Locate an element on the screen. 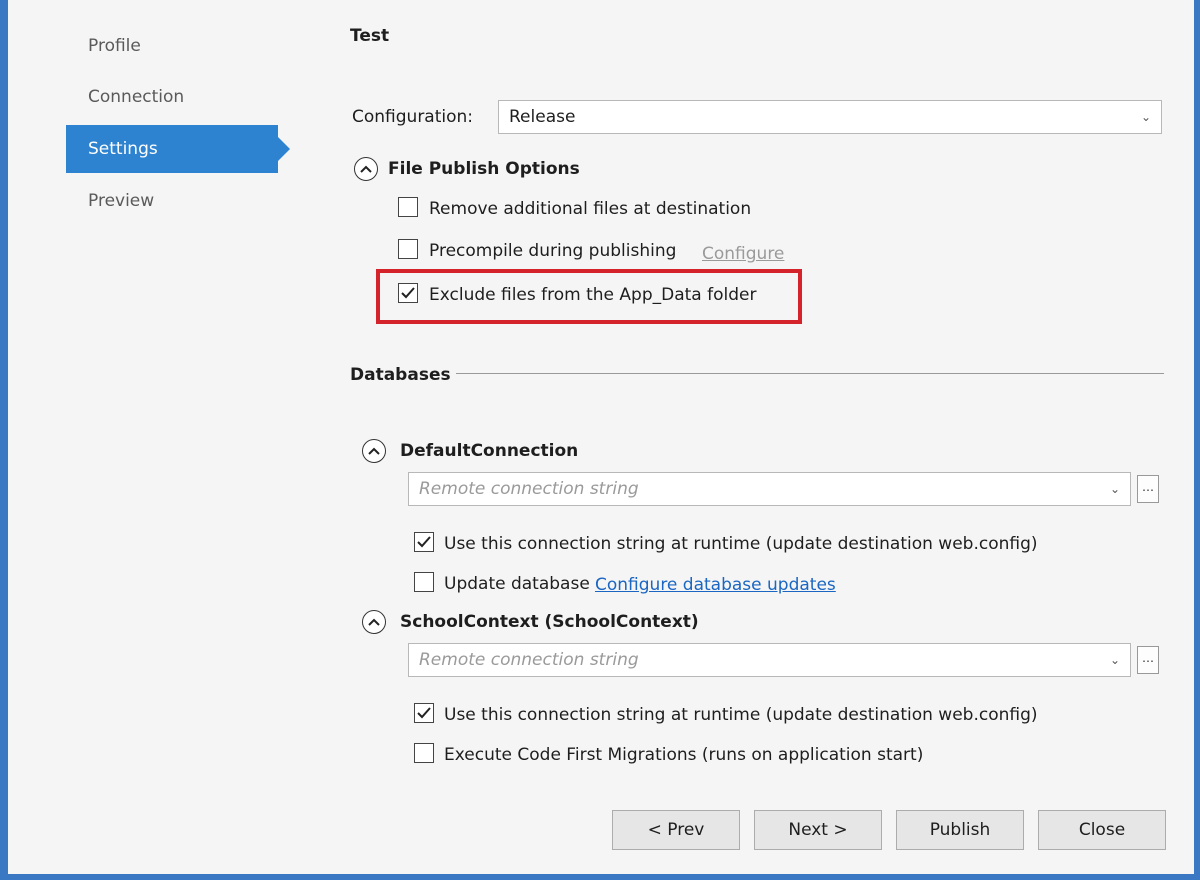  configure-database-updates-link: Configure database updates is located at coordinates (715, 585).